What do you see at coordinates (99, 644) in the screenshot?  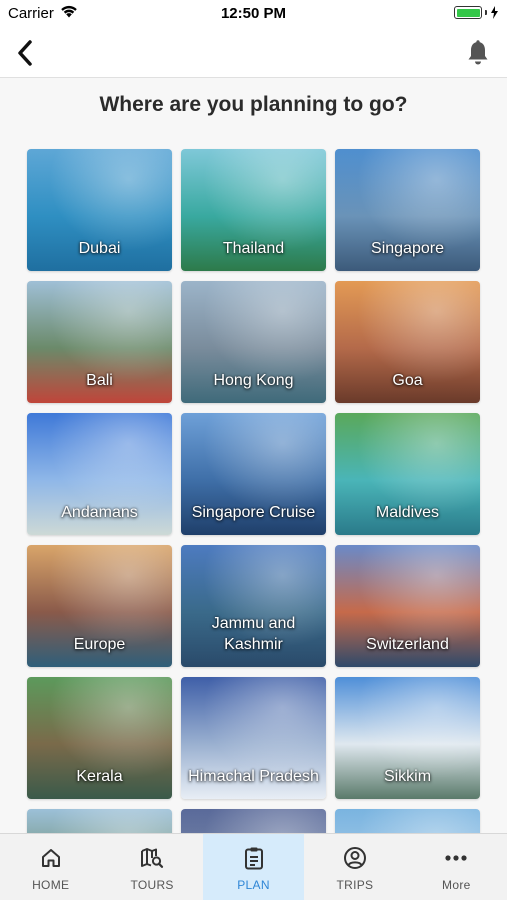 I see `destination-label: Europe` at bounding box center [99, 644].